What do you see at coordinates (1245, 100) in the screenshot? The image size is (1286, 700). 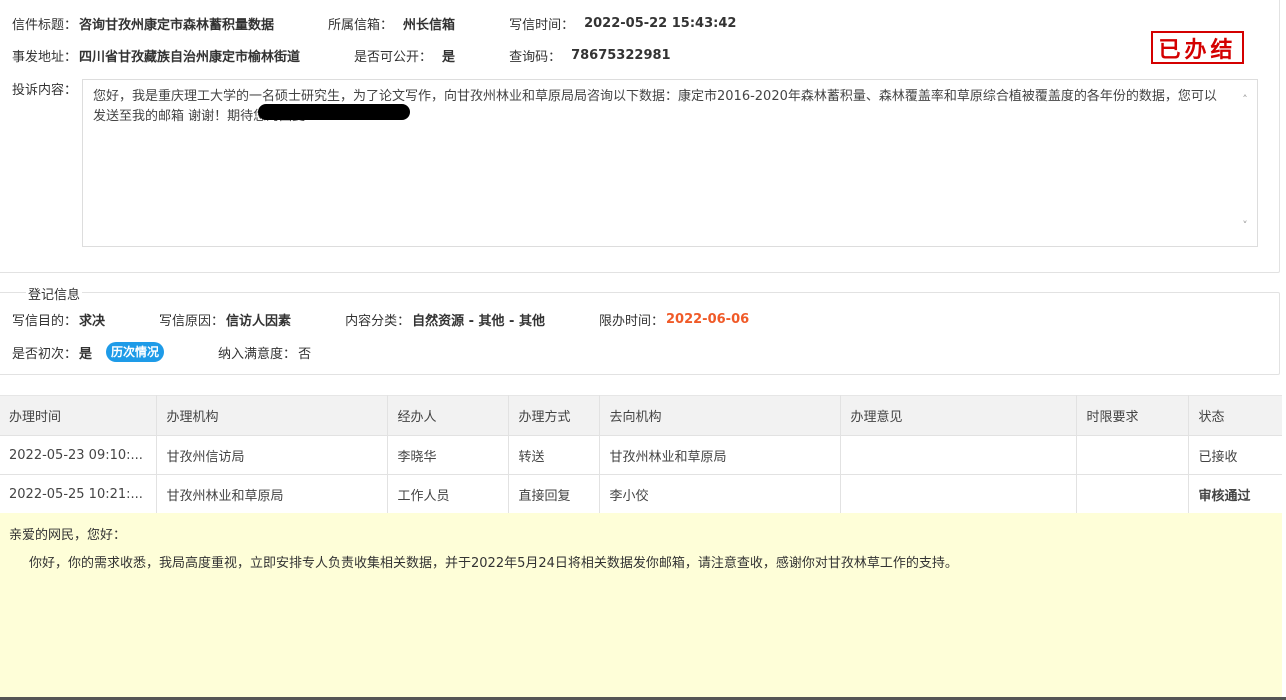 I see `scroll-up-icon: ˄` at bounding box center [1245, 100].